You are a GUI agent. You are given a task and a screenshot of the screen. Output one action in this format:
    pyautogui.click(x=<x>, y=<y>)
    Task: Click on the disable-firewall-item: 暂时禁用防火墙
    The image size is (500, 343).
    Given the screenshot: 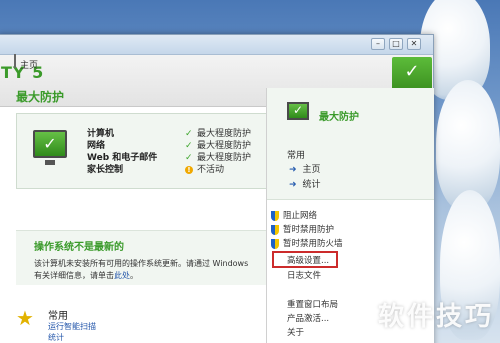 What is the action you would take?
    pyautogui.click(x=307, y=243)
    